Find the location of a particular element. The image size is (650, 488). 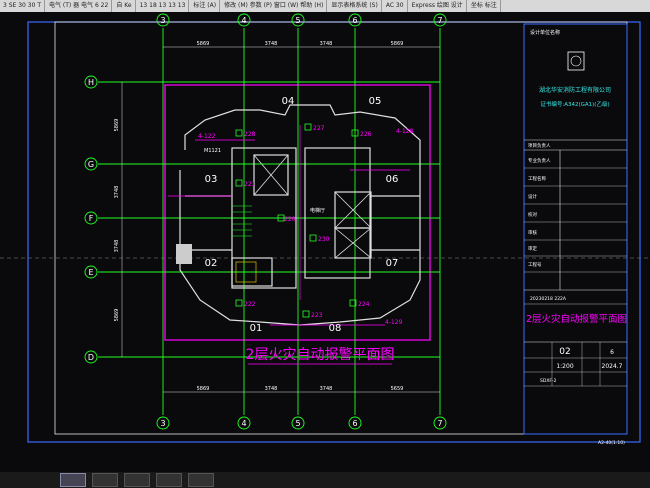

tb-label: 设计单位名称 is located at coordinates (545, 32).